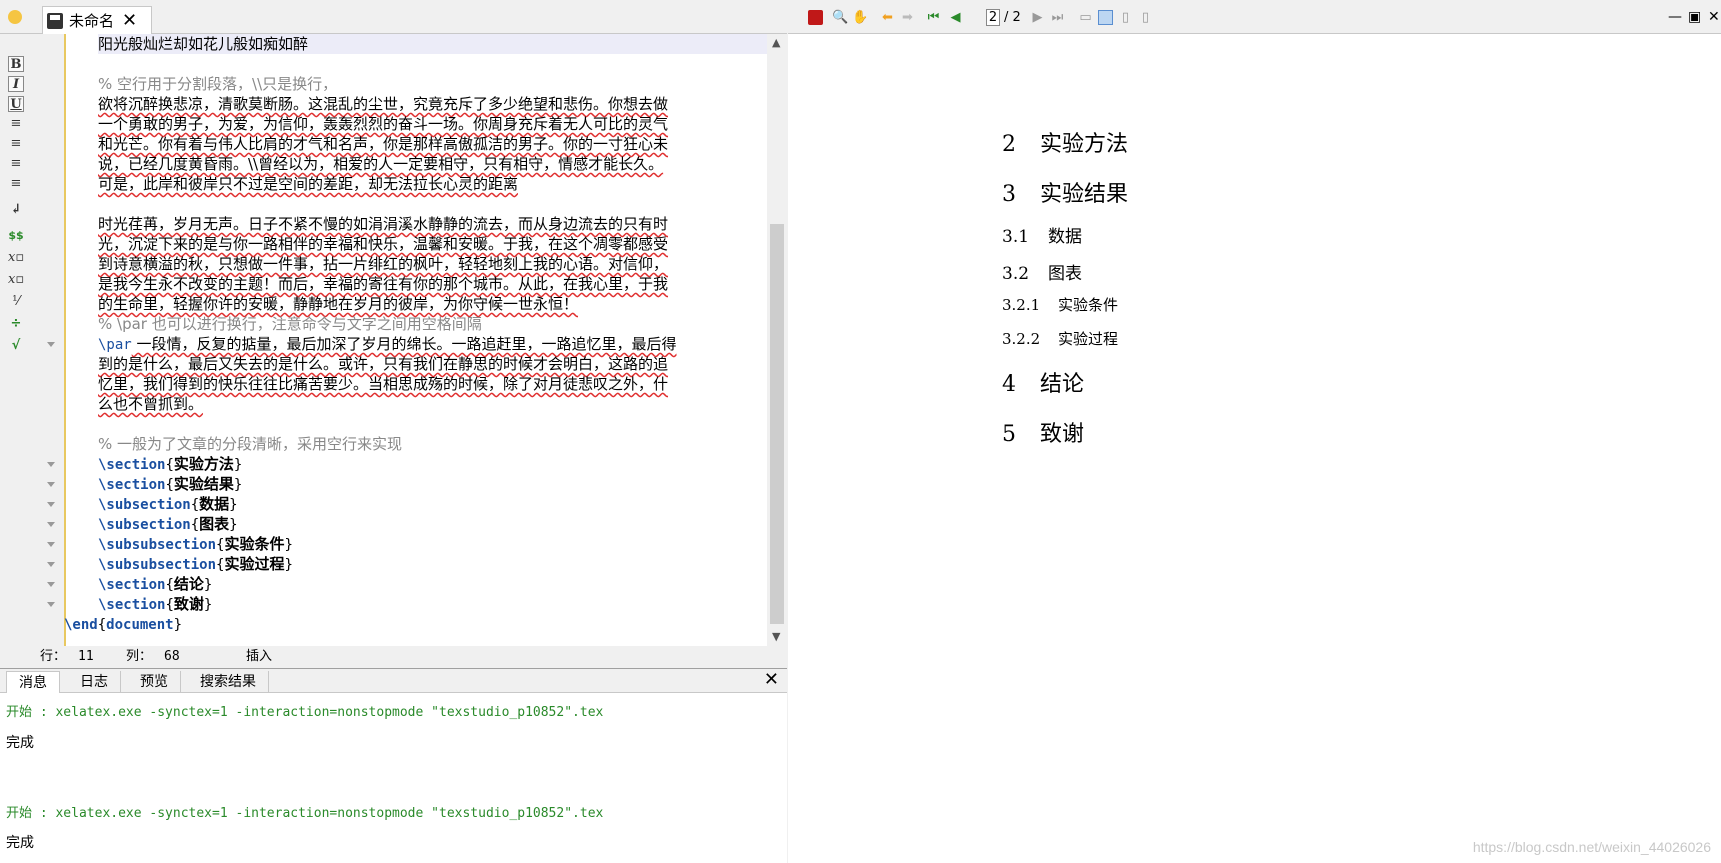 The image size is (1721, 863). Describe the element at coordinates (840, 17) in the screenshot. I see `zoom-icon: 🔍` at that location.